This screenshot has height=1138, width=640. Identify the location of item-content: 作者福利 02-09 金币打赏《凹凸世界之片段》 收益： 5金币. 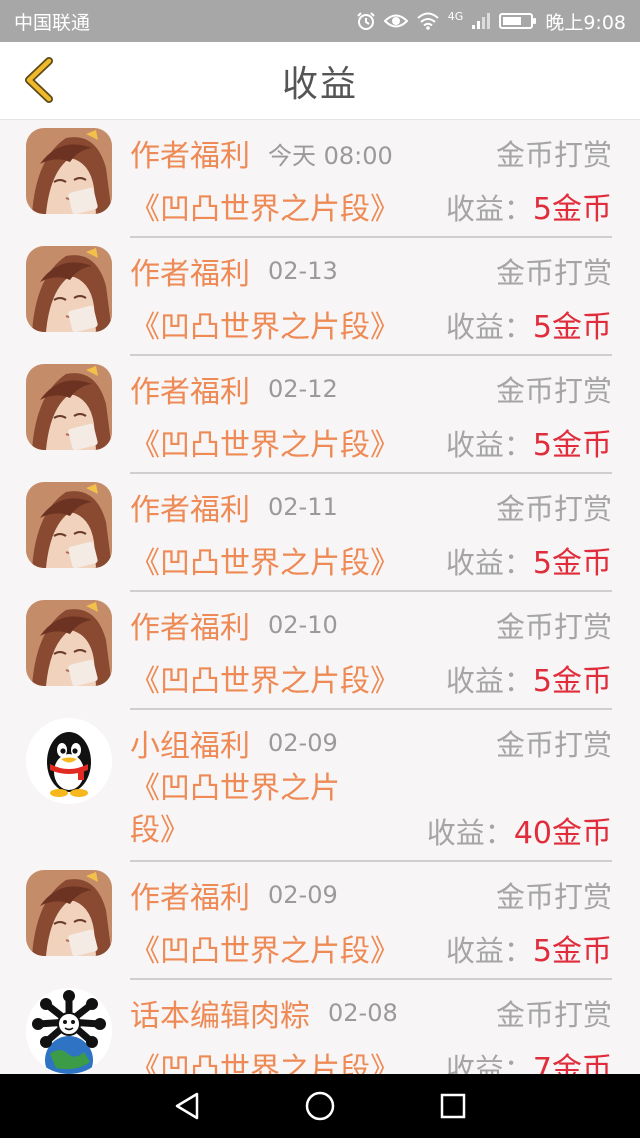
(371, 925).